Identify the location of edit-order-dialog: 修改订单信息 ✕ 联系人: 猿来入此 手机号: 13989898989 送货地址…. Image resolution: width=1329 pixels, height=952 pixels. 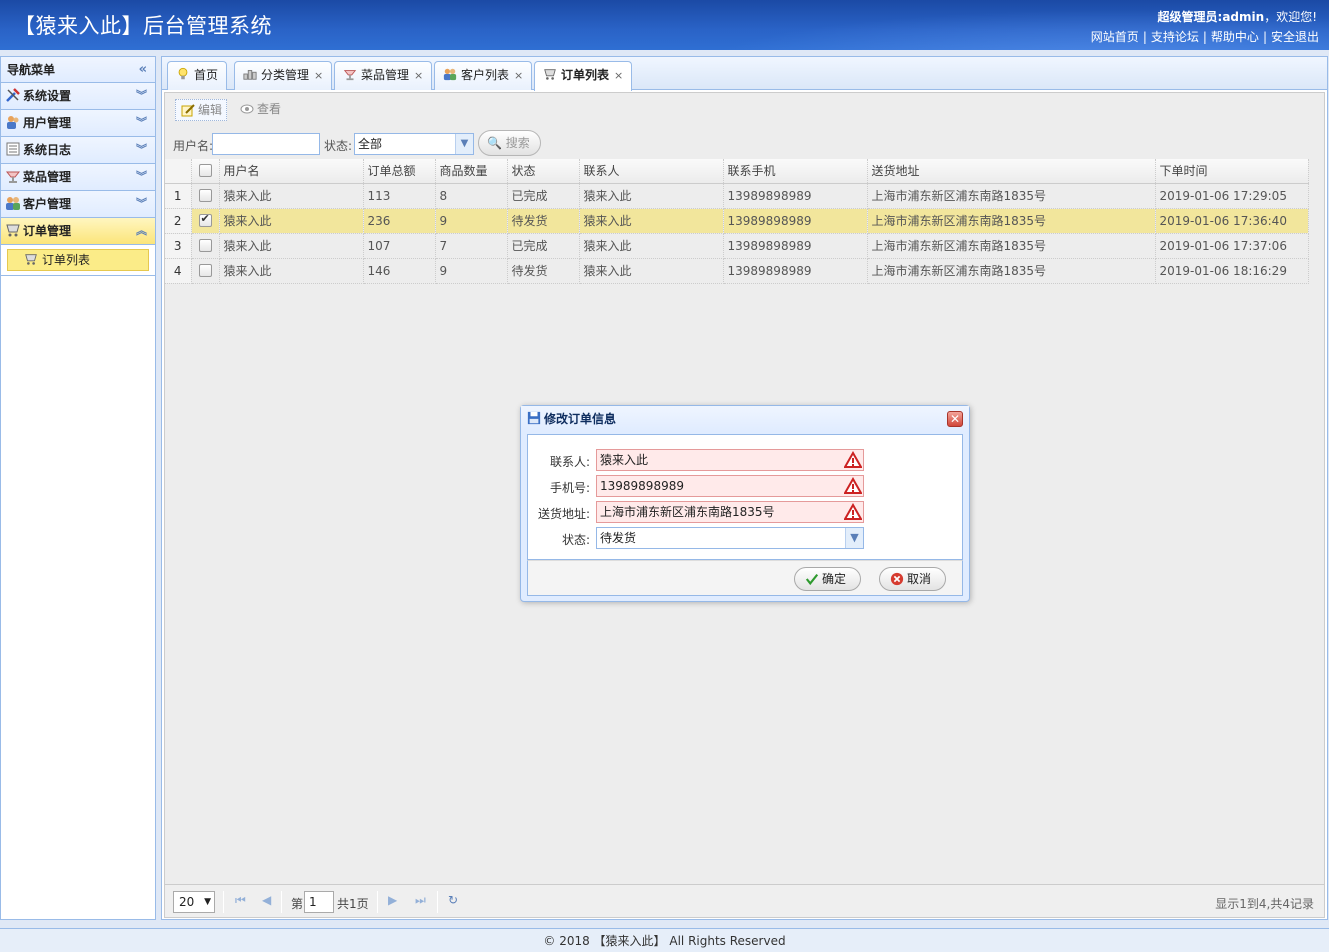
(745, 503).